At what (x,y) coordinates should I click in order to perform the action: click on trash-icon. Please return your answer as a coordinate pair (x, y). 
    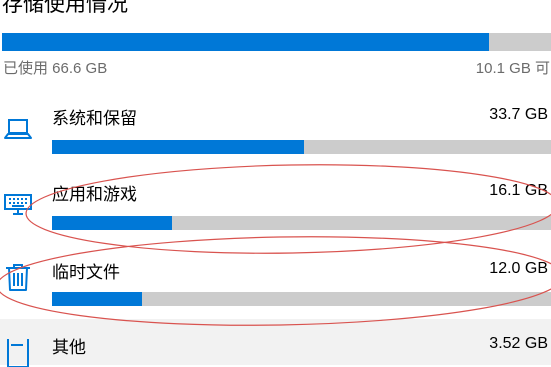
    Looking at the image, I should click on (18, 277).